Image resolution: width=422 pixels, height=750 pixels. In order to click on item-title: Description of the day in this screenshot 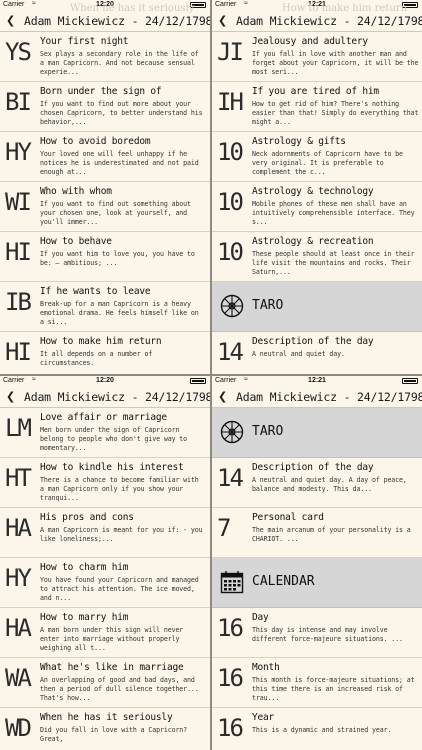, I will do `click(313, 341)`.